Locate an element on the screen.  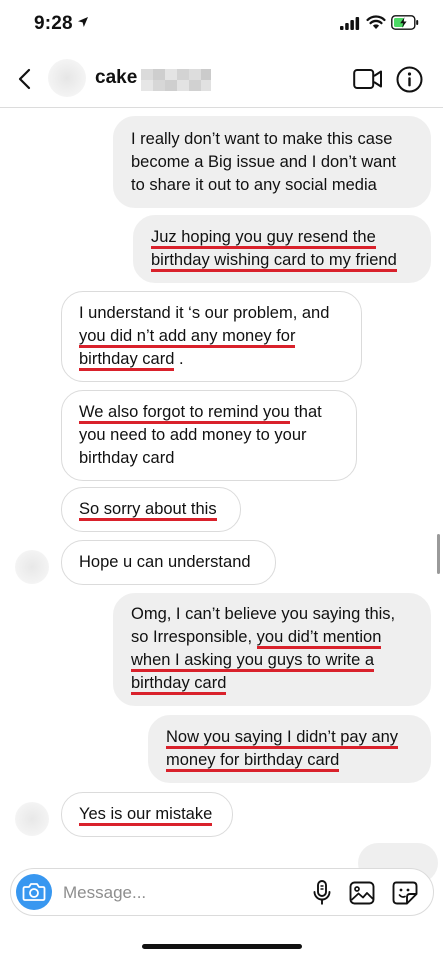
message-line: Omg, I can’t believe you saying this, is located at coordinates (263, 614).